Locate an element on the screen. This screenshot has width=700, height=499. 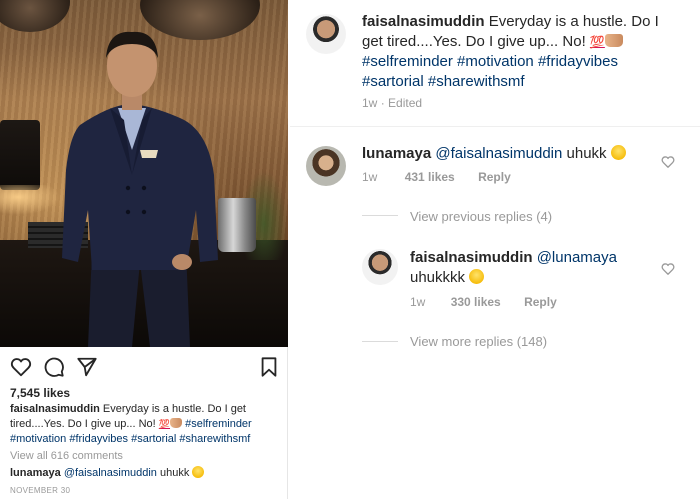
caption-username: faisalnasimuddin is located at coordinates (55, 409).